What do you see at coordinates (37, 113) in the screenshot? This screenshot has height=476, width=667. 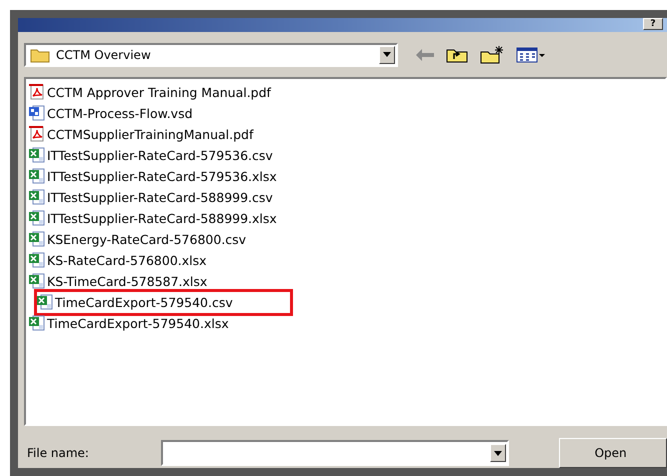 I see `visio-file-icon` at bounding box center [37, 113].